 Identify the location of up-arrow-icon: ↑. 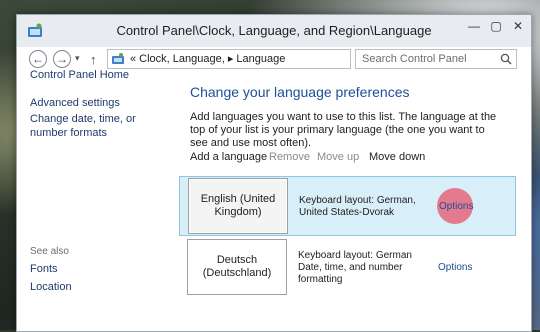
(93, 59).